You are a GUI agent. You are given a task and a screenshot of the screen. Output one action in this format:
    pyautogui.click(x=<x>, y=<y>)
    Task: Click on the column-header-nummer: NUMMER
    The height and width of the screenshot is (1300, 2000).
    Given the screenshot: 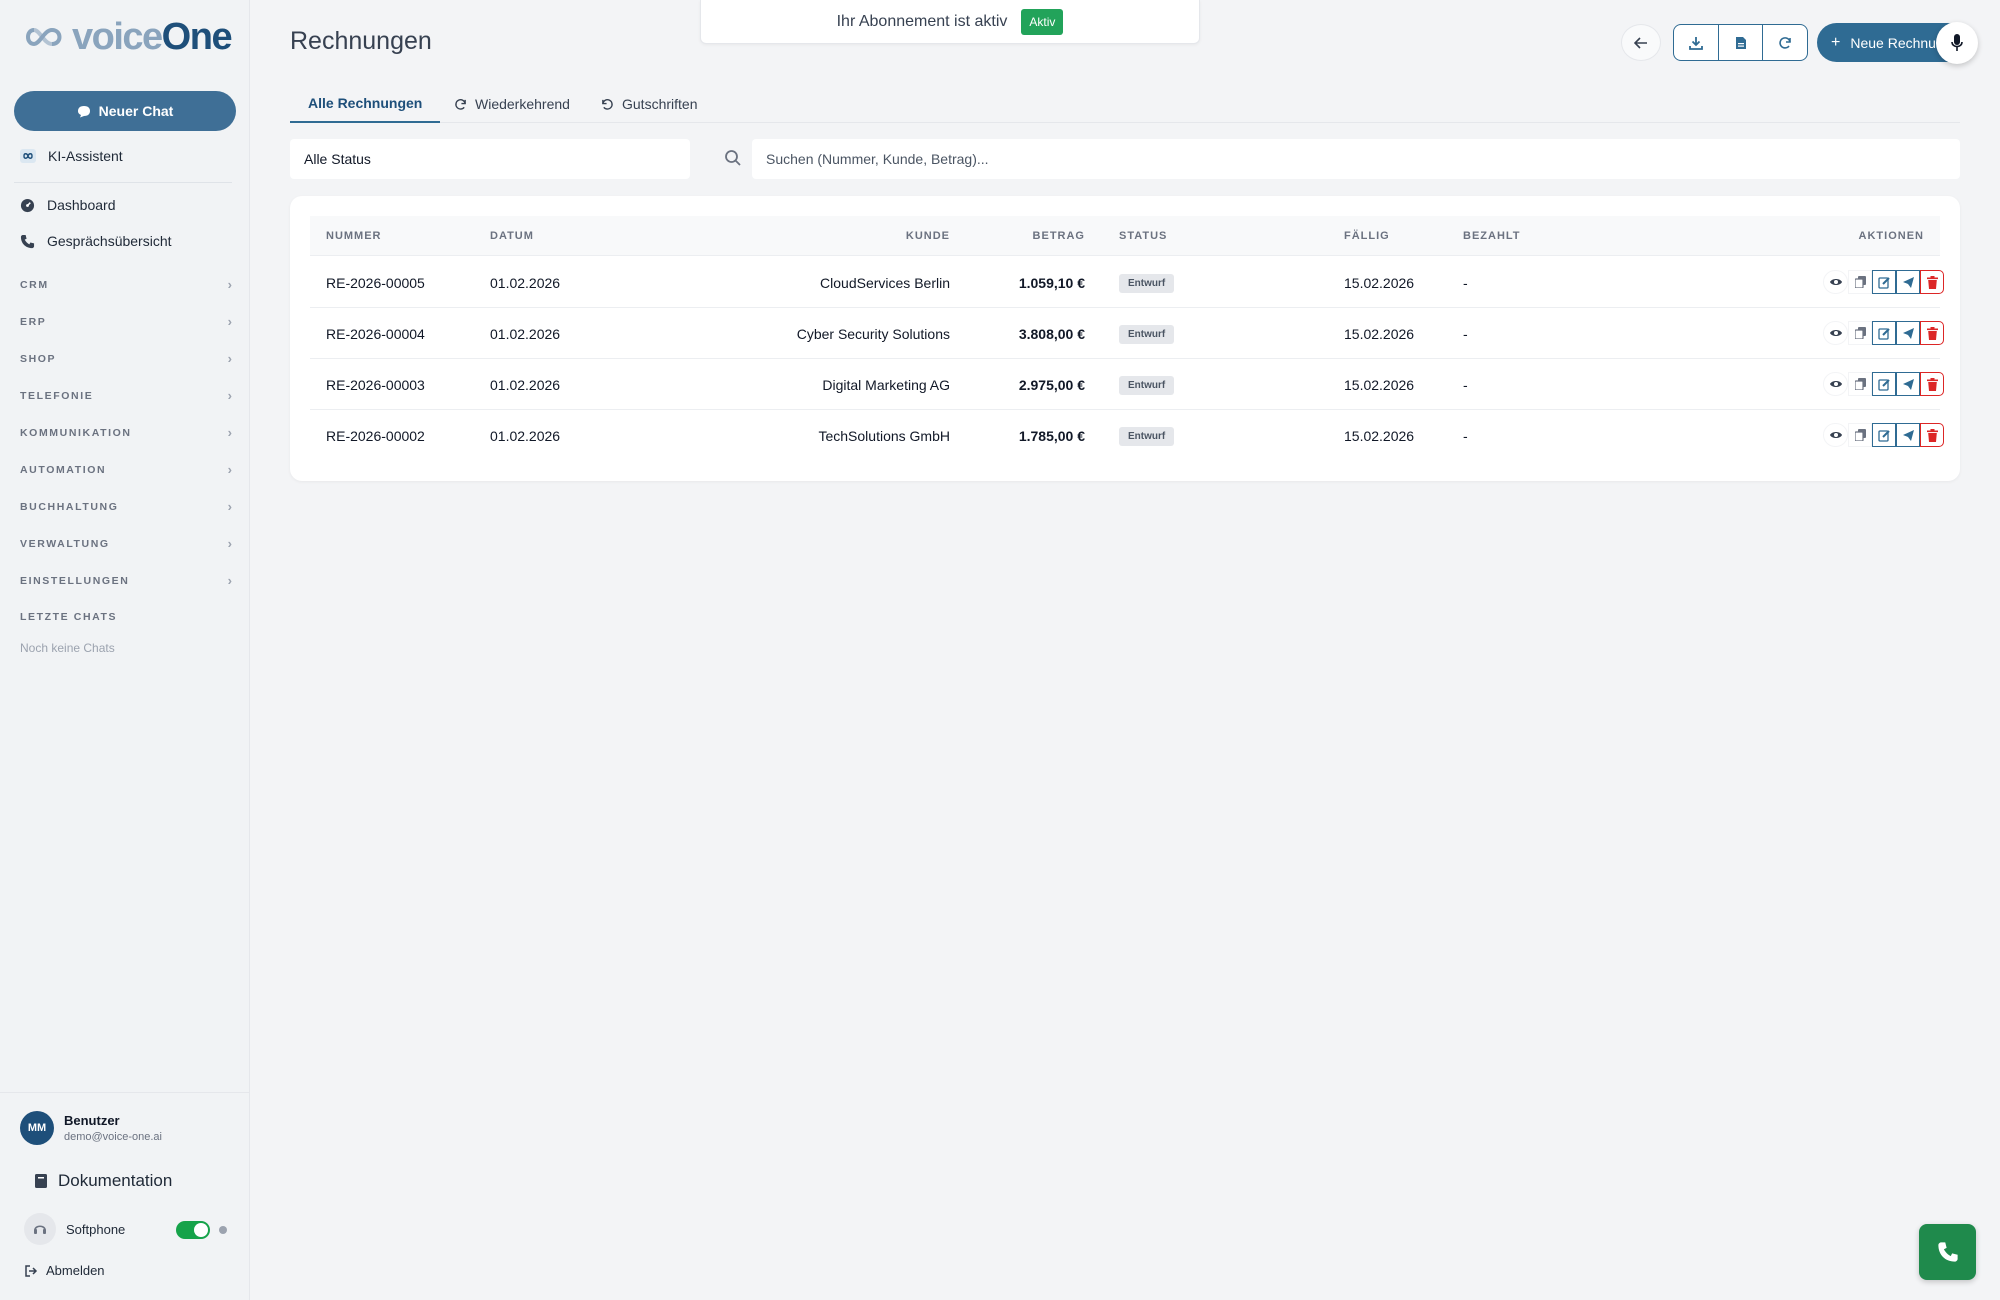 What is the action you would take?
    pyautogui.click(x=354, y=236)
    